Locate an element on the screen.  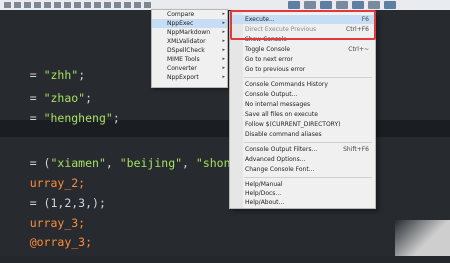
submenu-item-nppmarkdown: NppMarkdown ▸ is located at coordinates (189, 32).